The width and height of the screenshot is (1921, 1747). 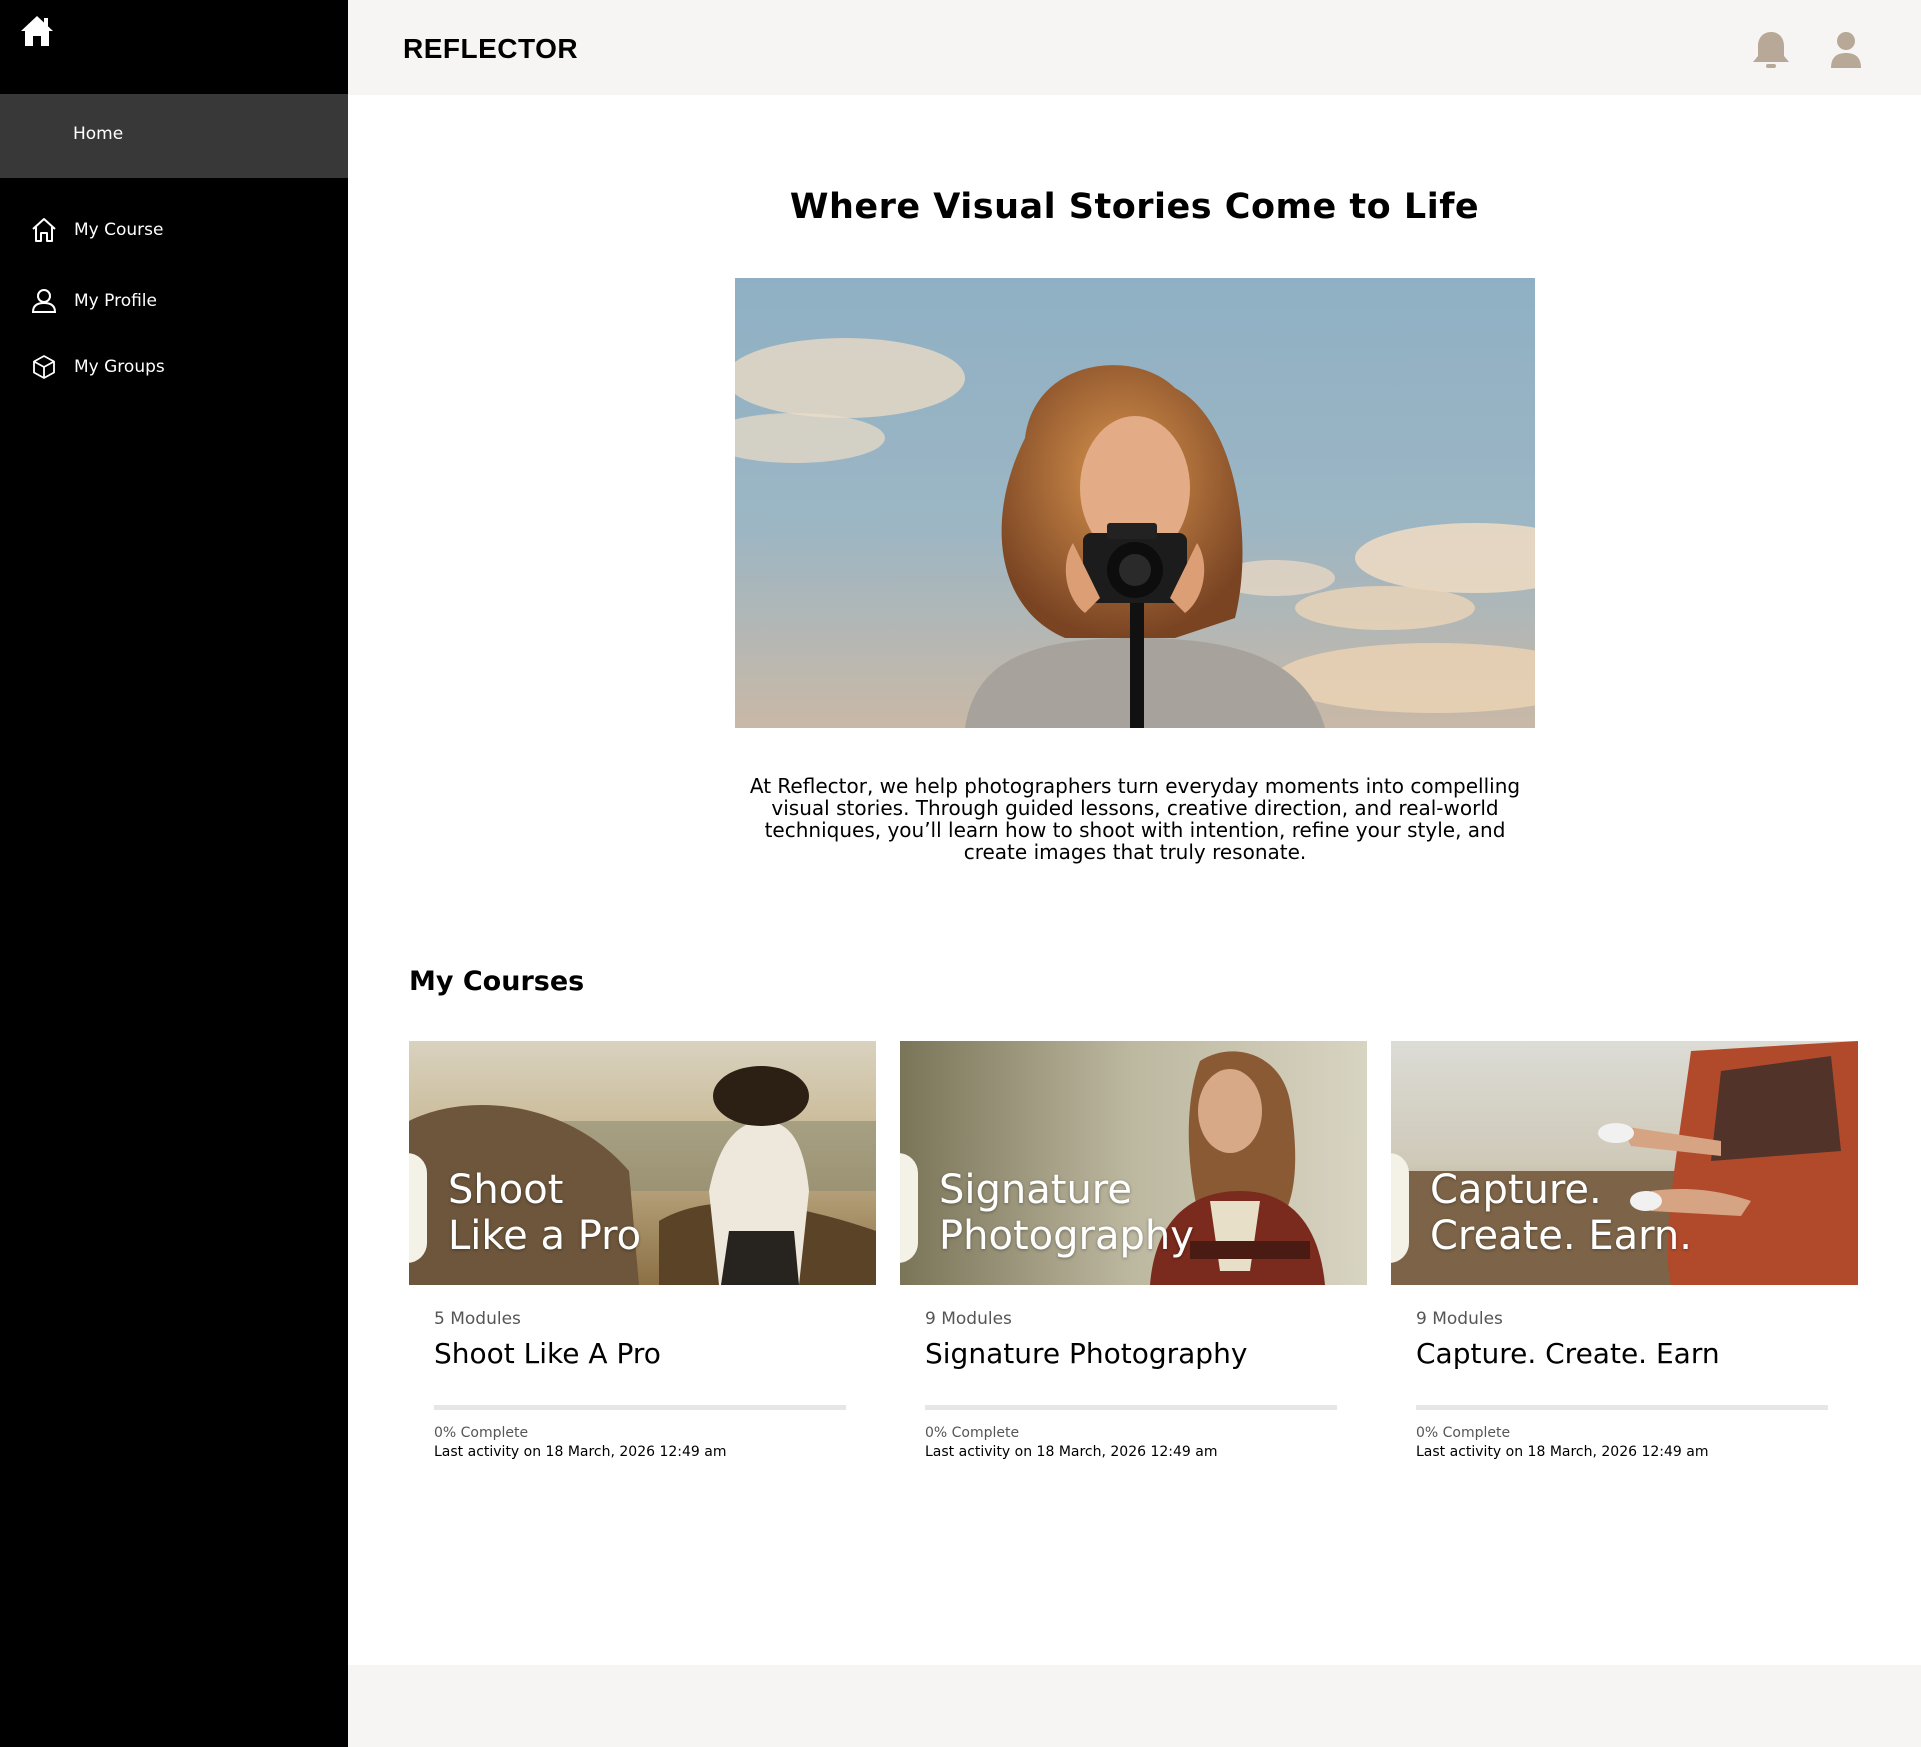 I want to click on user-icon, so click(x=1846, y=50).